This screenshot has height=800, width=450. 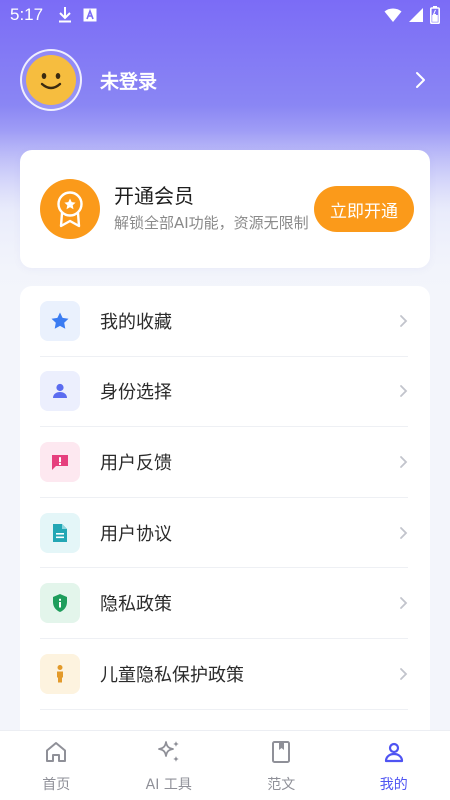 I want to click on nav-label: 我的, so click(x=393, y=784).